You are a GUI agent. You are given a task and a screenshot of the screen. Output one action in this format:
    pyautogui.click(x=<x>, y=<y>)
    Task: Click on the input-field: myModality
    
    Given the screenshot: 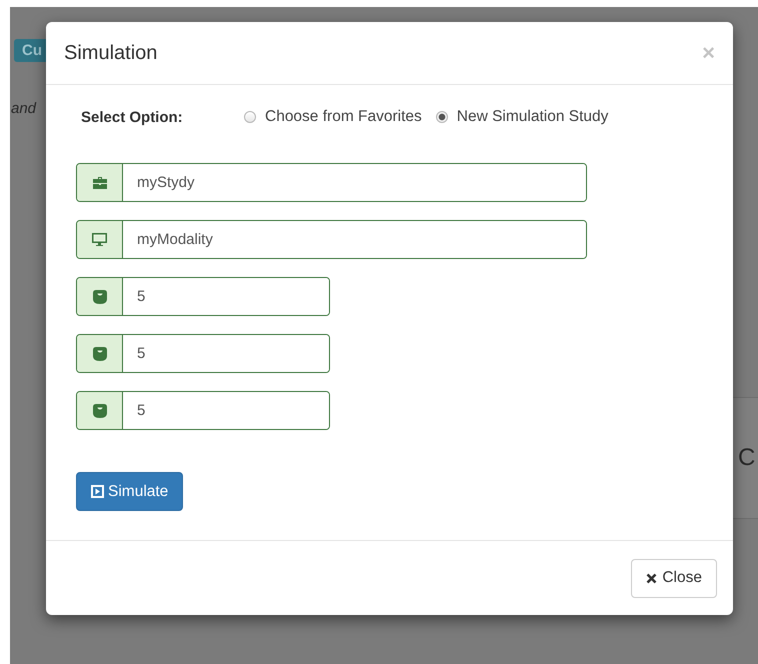 What is the action you would take?
    pyautogui.click(x=331, y=239)
    